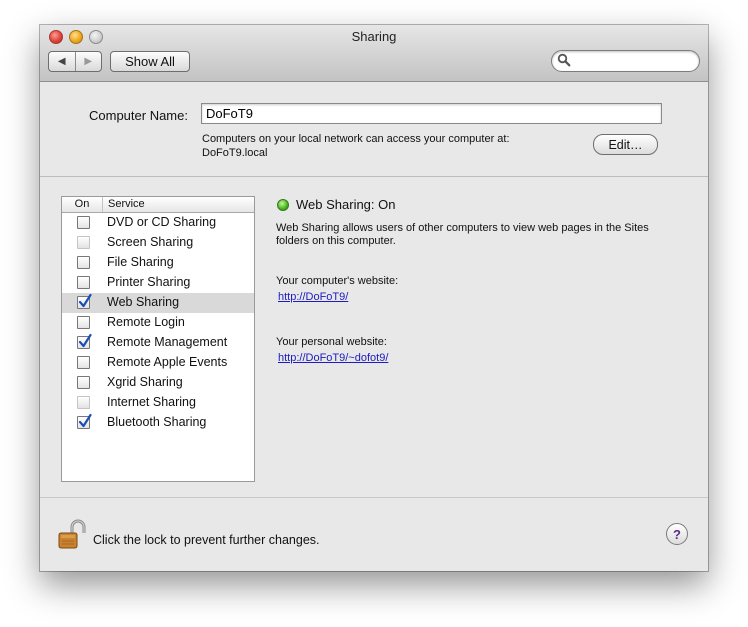 Image resolution: width=748 pixels, height=627 pixels. What do you see at coordinates (150, 242) in the screenshot?
I see `service-name: Screen Sharing` at bounding box center [150, 242].